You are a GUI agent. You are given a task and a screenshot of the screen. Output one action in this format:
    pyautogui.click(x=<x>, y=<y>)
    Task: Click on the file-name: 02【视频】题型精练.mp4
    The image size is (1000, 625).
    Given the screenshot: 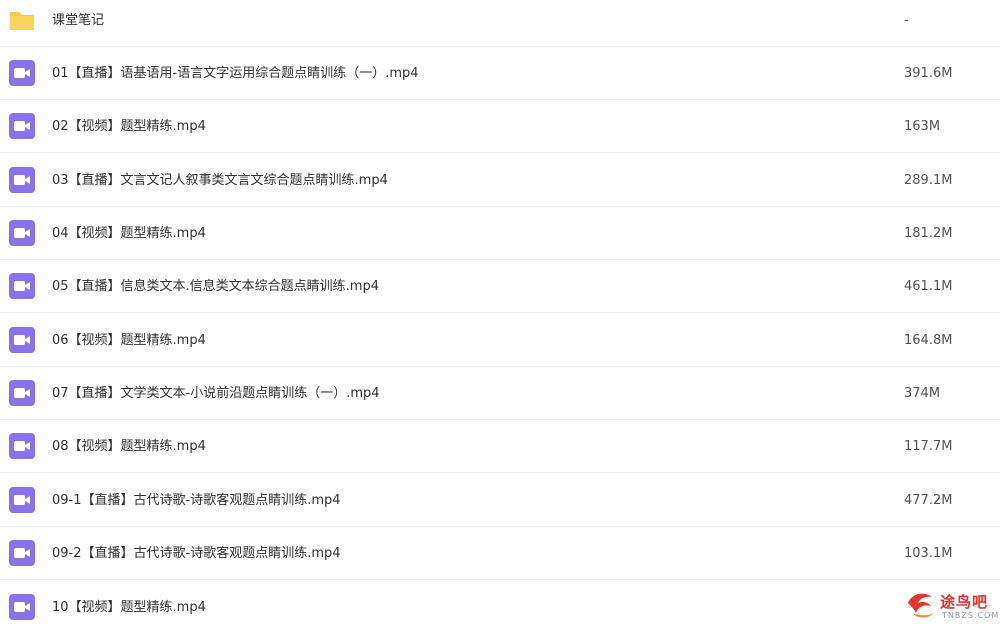 What is the action you would take?
    pyautogui.click(x=129, y=126)
    